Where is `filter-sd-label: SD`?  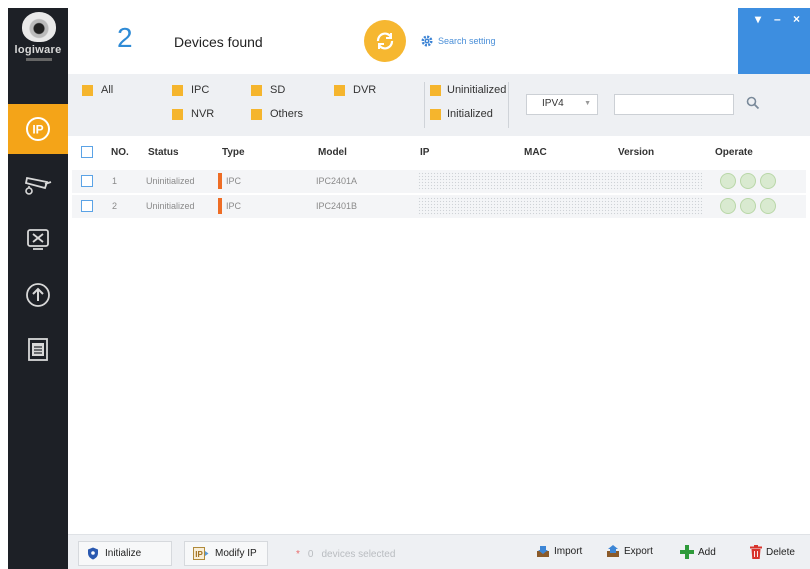
filter-sd-label: SD is located at coordinates (278, 90).